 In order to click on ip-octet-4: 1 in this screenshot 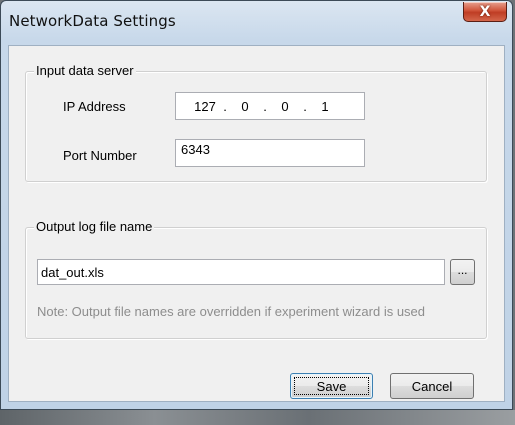, I will do `click(325, 106)`.